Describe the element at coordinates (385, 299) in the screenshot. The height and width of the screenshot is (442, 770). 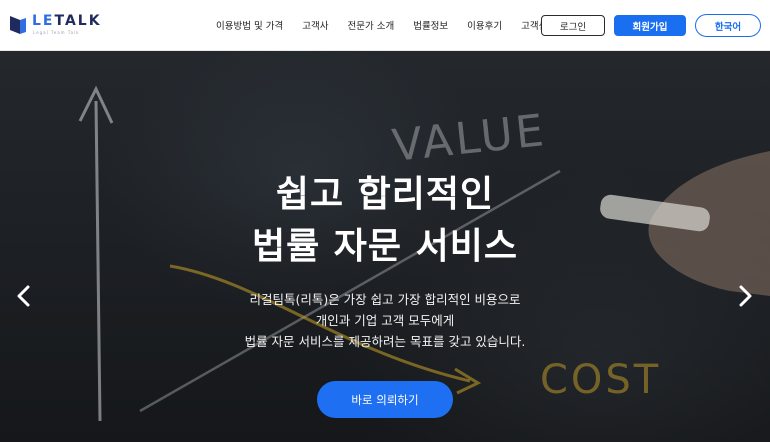
I see `hero-description-line1: 리걸팀톡(리톡)은 가장 쉽고 가장 합리적인 비용으로` at that location.